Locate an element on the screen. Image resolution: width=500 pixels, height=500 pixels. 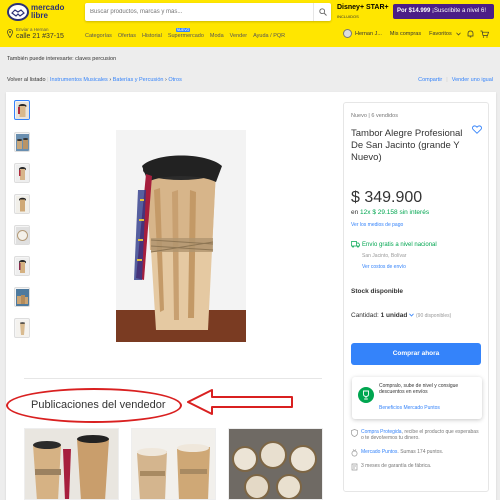
search-icon is located at coordinates (323, 12).